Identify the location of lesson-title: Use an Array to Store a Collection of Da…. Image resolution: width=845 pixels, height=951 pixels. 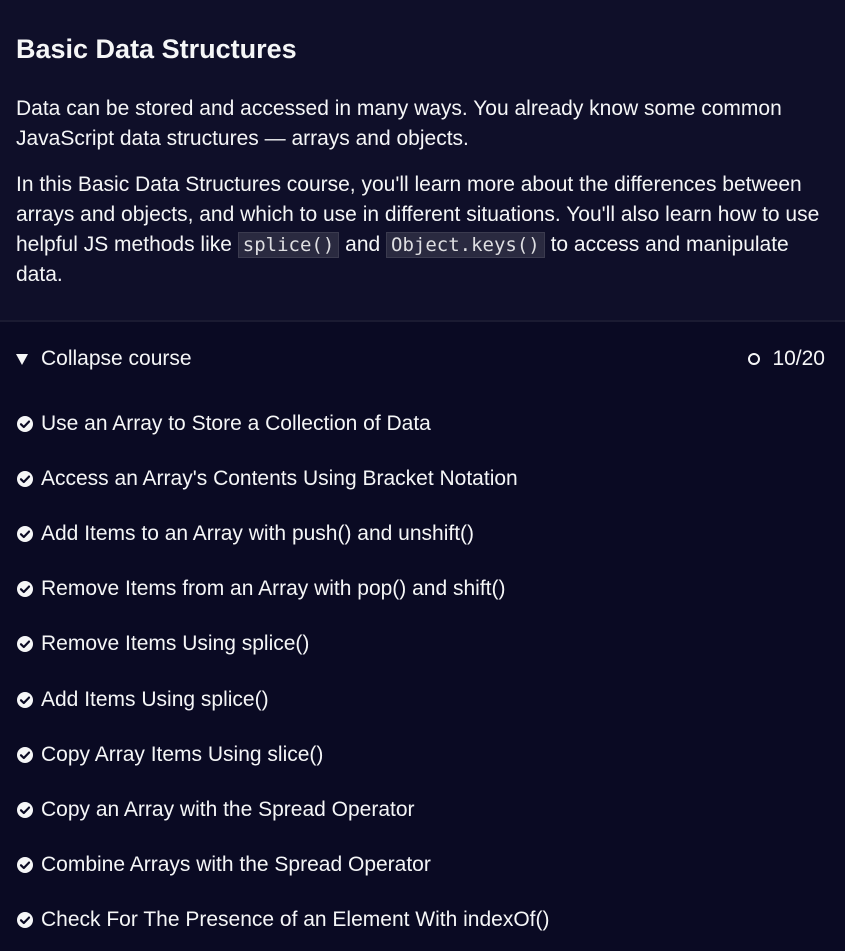
(236, 423).